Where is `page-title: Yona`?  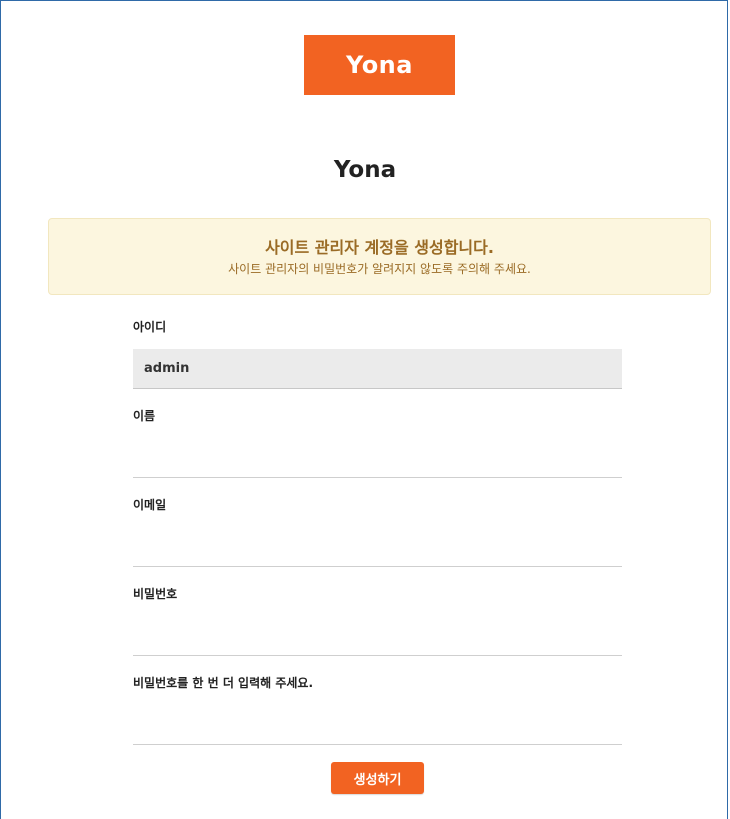 page-title: Yona is located at coordinates (365, 170).